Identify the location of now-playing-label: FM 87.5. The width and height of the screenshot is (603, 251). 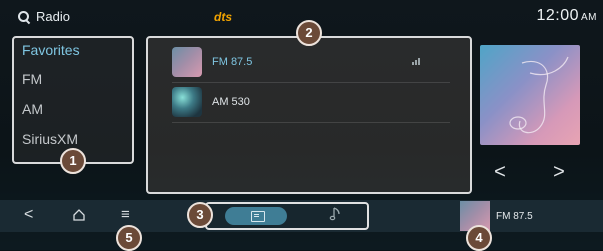
(514, 216).